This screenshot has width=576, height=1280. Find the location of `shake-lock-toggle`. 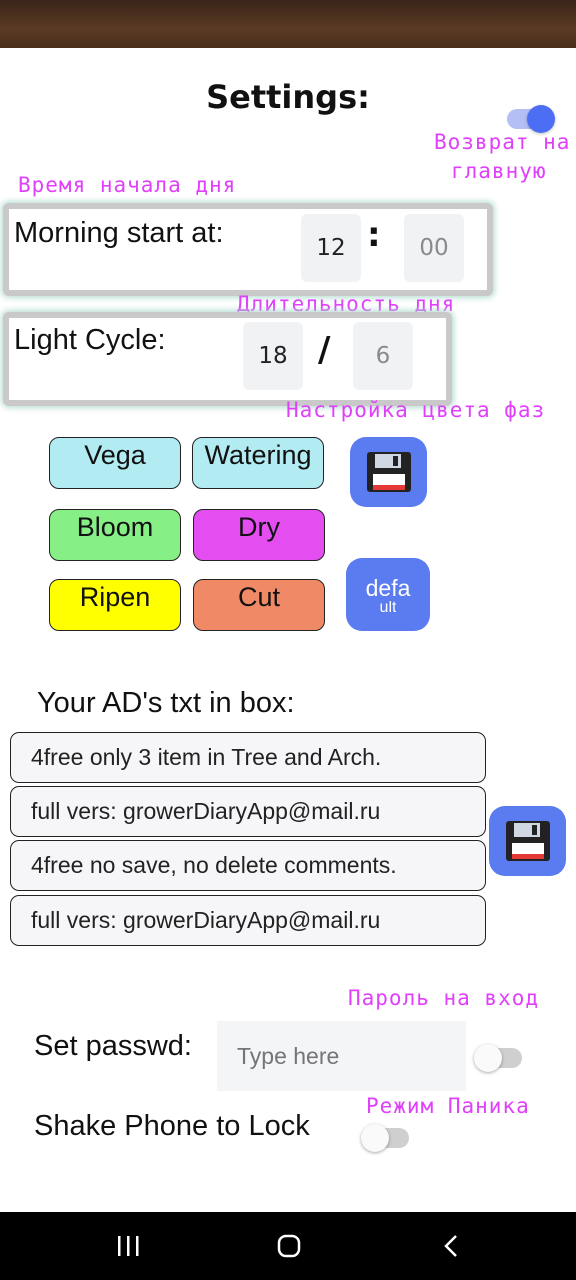

shake-lock-toggle is located at coordinates (385, 1138).